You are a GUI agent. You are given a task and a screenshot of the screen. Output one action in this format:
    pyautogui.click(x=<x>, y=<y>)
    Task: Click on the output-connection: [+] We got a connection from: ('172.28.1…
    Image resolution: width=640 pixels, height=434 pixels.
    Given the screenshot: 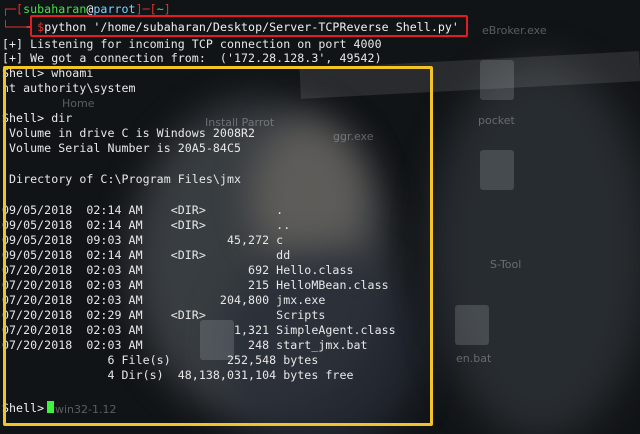 What is the action you would take?
    pyautogui.click(x=192, y=58)
    